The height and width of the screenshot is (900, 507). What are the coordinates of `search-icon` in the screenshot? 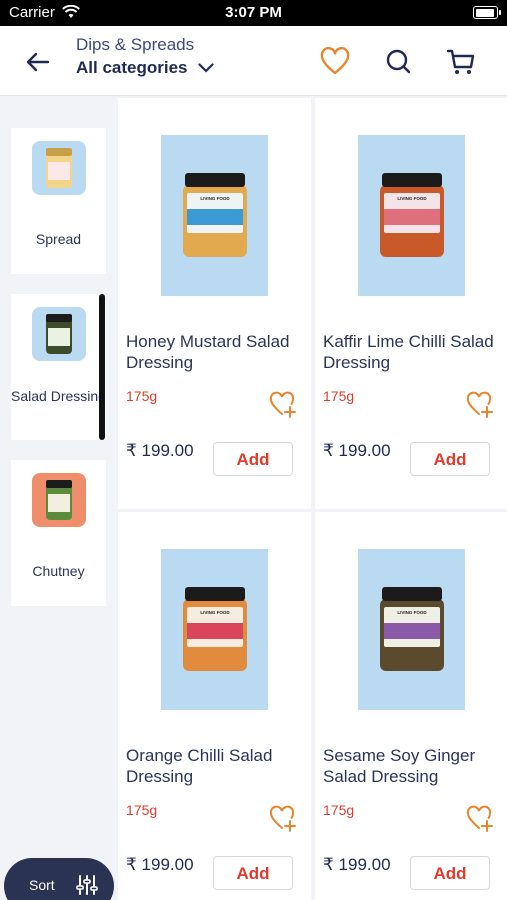 It's located at (399, 62).